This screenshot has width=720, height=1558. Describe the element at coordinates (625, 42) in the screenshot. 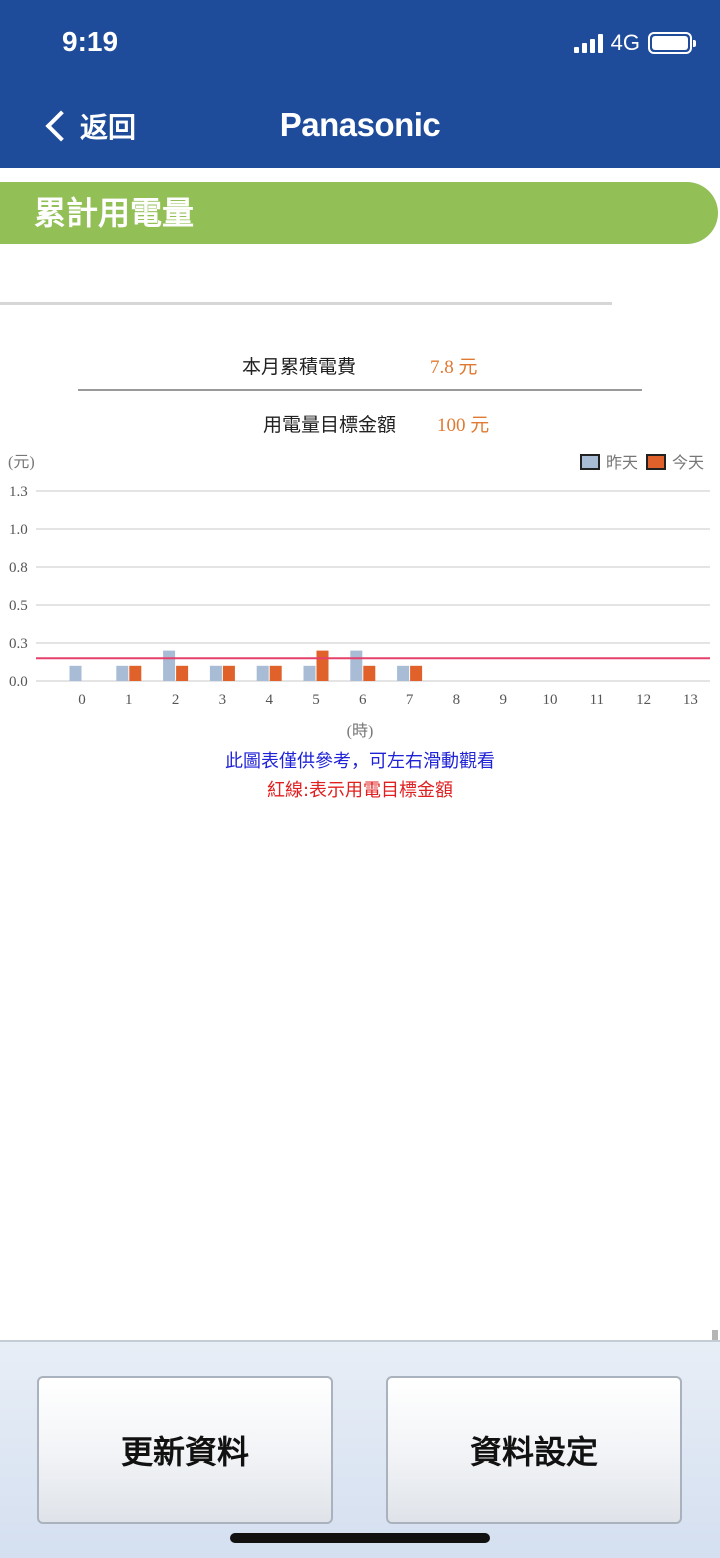

I see `network-type: 4G` at that location.